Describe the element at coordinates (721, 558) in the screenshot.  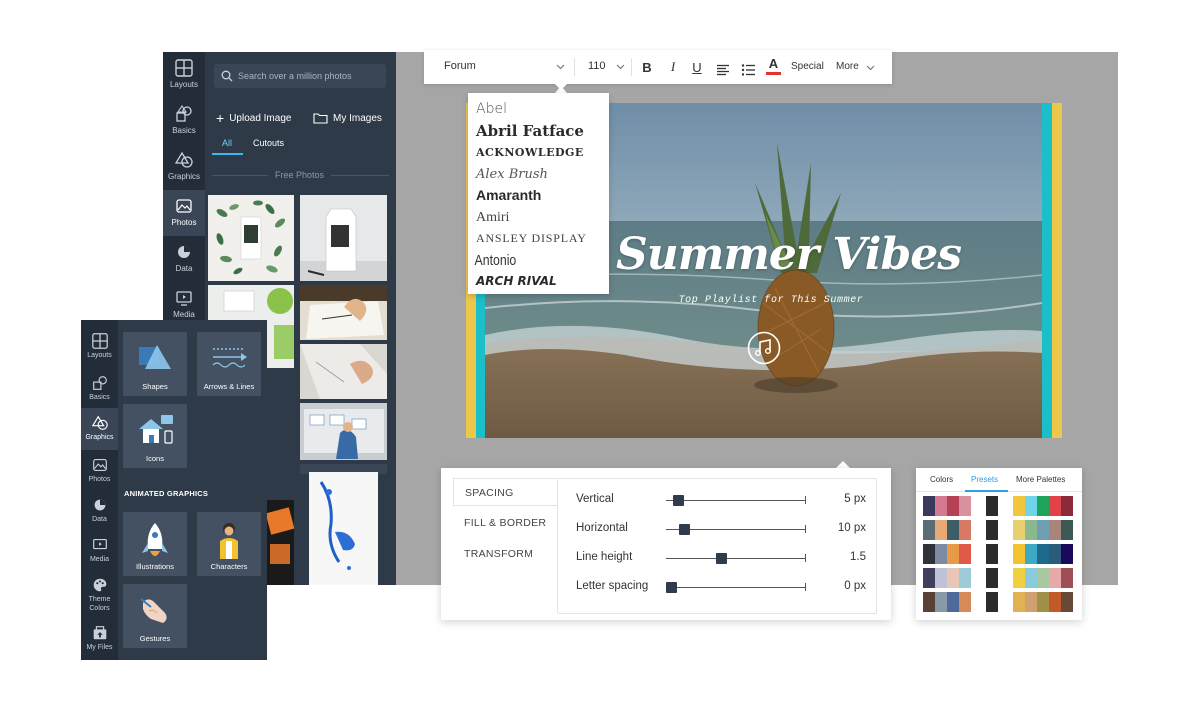
I see `line-height-slider-handle` at that location.